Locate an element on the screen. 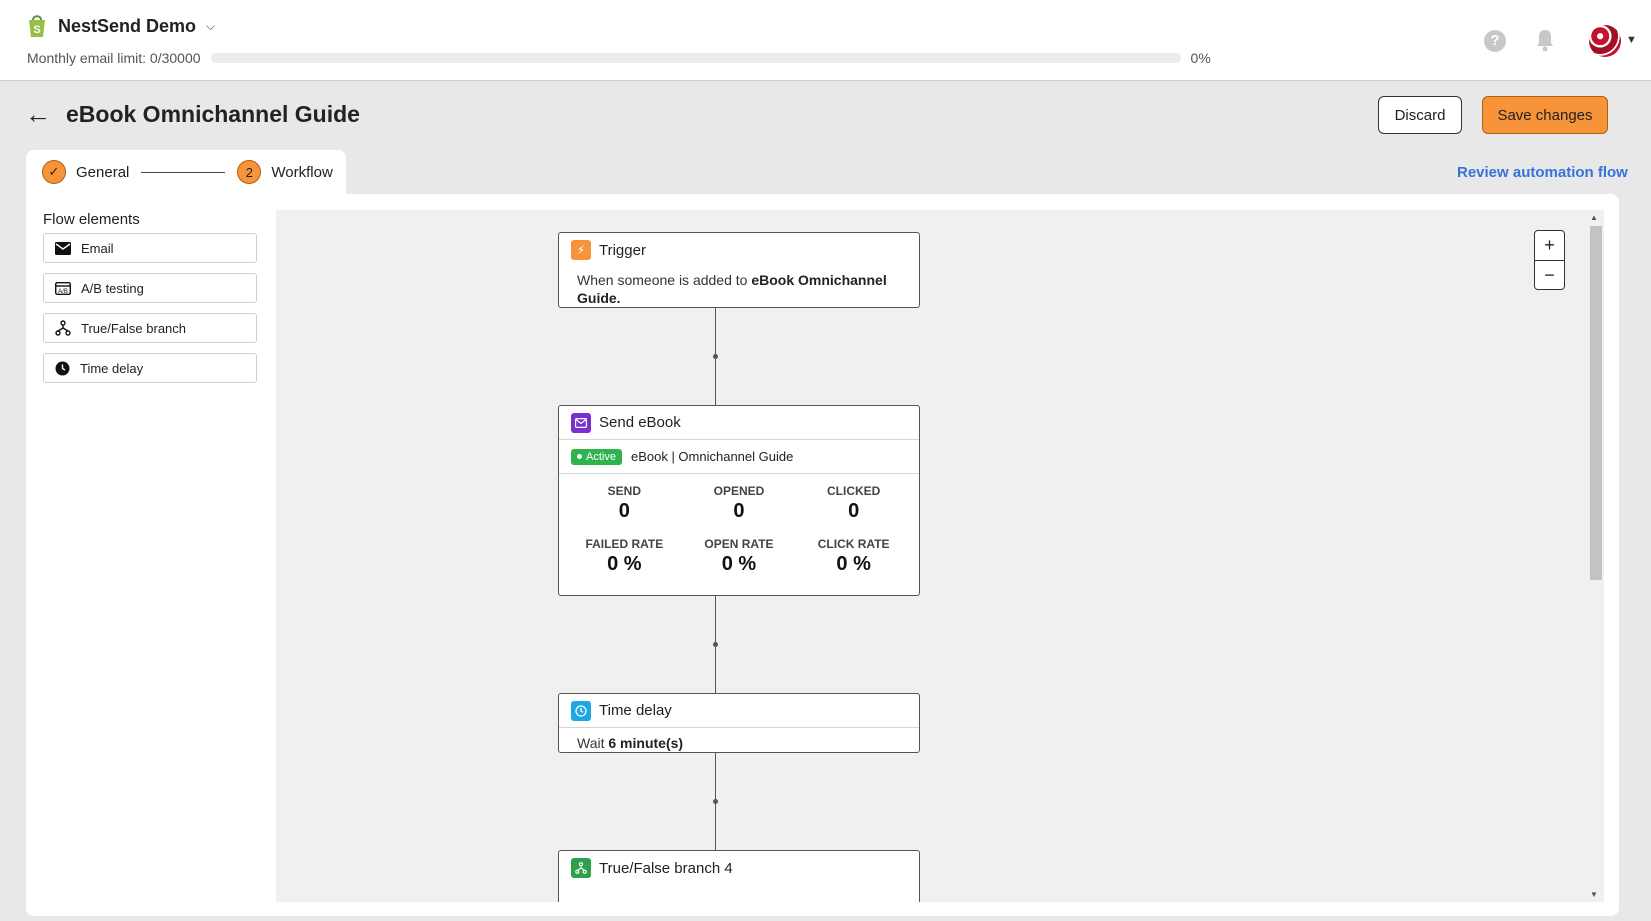 Image resolution: width=1651 pixels, height=921 pixels. shopify-bag-icon: S is located at coordinates (37, 26).